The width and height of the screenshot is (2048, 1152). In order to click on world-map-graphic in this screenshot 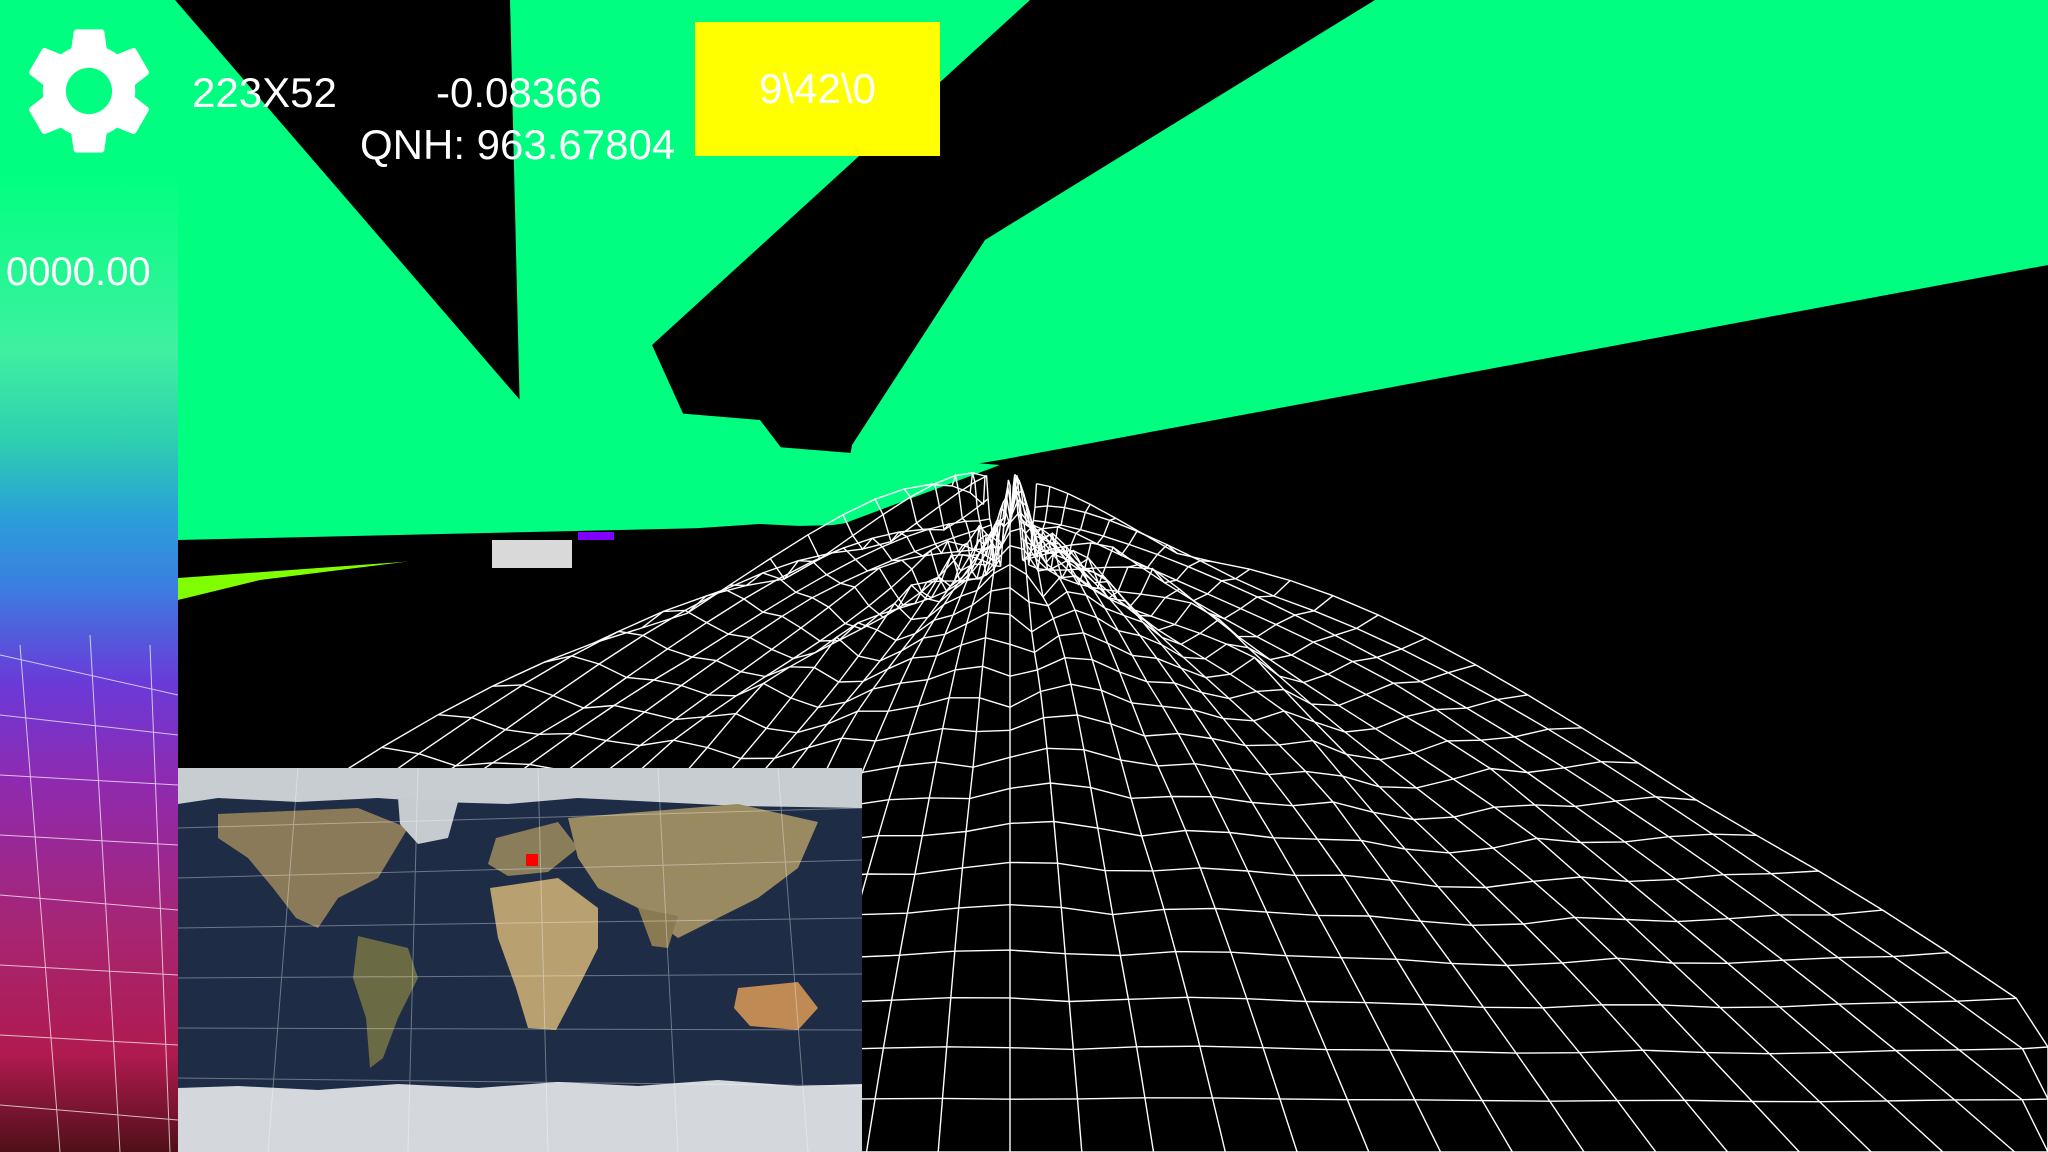, I will do `click(520, 960)`.